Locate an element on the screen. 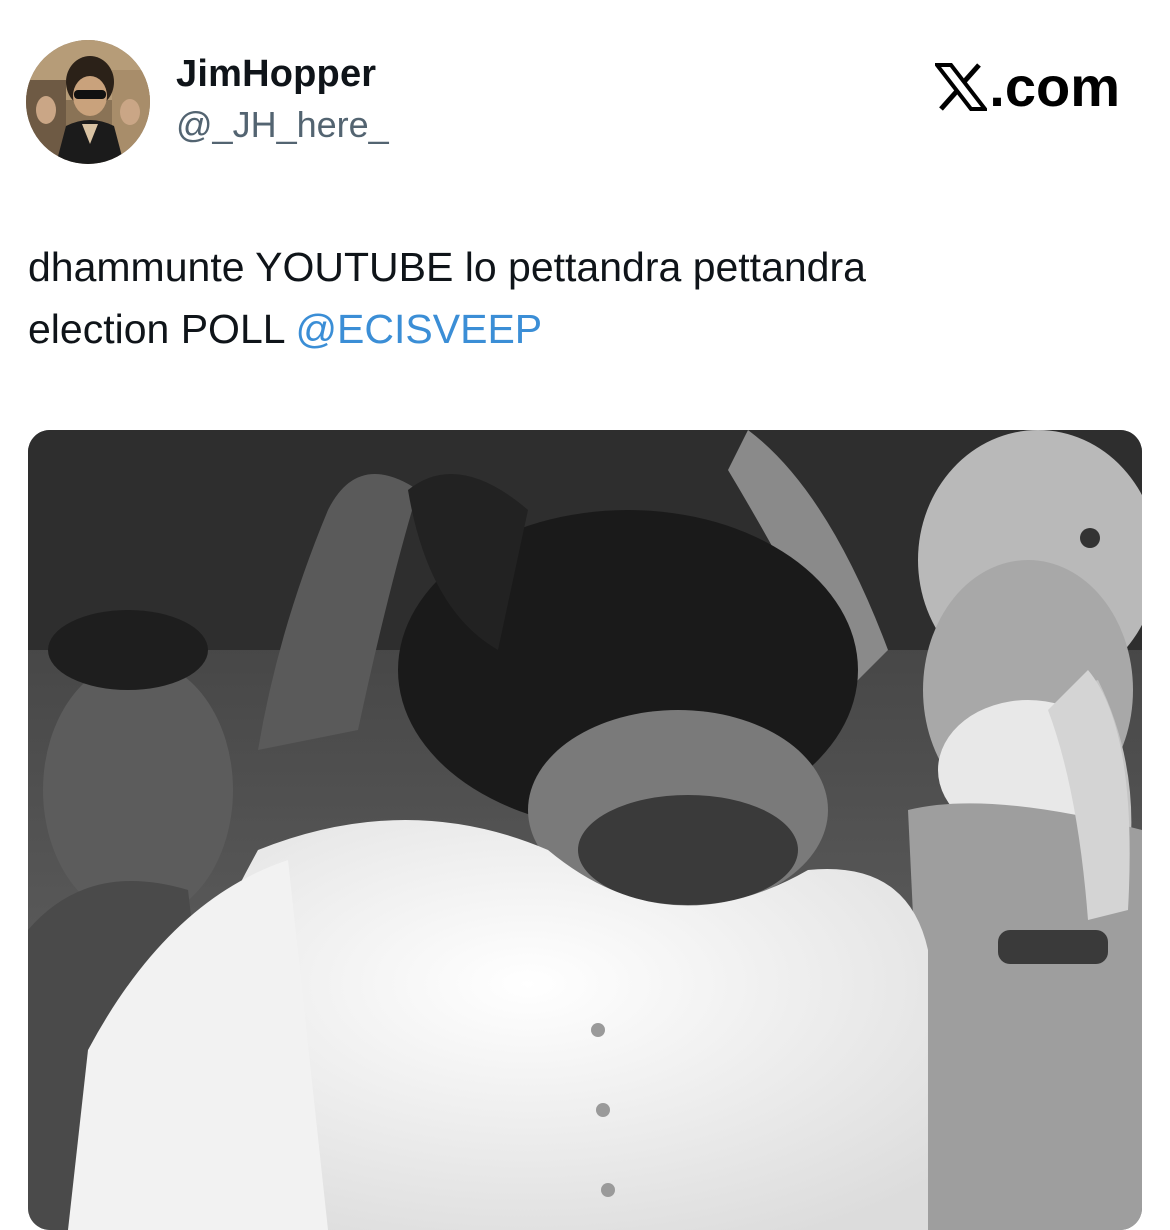 The height and width of the screenshot is (1230, 1170). author-display-name: JimHopper is located at coordinates (276, 74).